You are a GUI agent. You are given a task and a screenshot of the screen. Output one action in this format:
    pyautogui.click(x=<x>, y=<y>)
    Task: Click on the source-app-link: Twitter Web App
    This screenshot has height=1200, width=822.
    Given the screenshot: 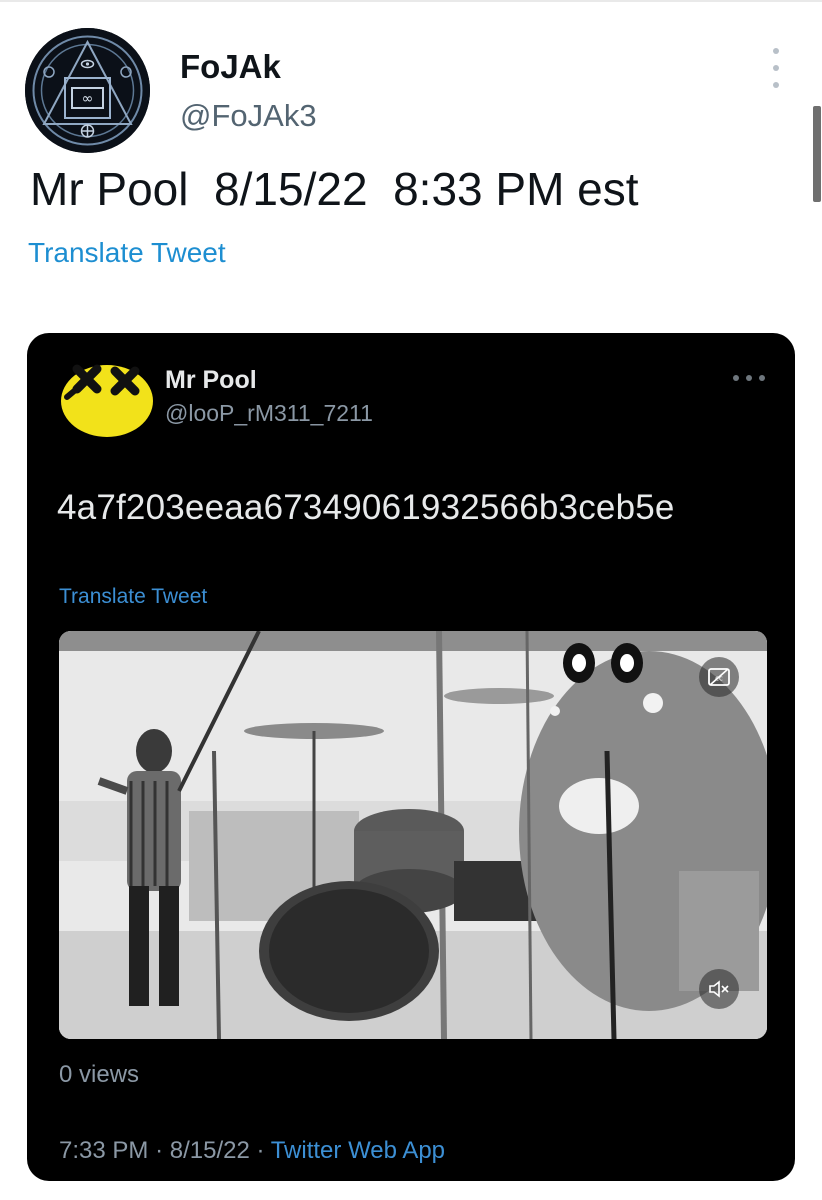 What is the action you would take?
    pyautogui.click(x=358, y=1150)
    